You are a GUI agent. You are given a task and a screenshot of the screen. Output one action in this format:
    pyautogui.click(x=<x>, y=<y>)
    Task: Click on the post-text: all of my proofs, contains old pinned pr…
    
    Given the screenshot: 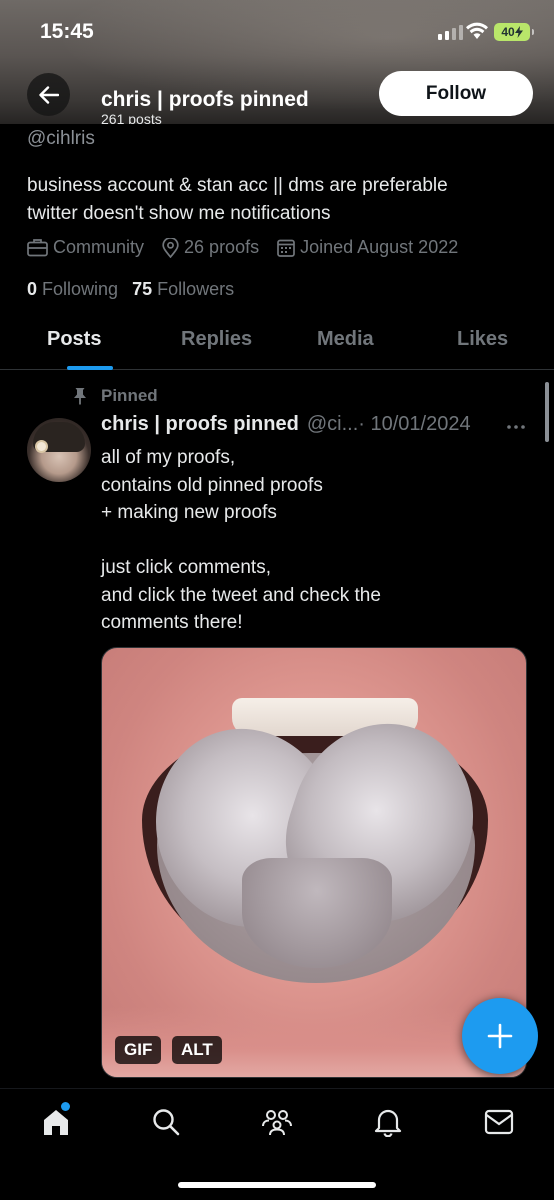 What is the action you would take?
    pyautogui.click(x=311, y=540)
    